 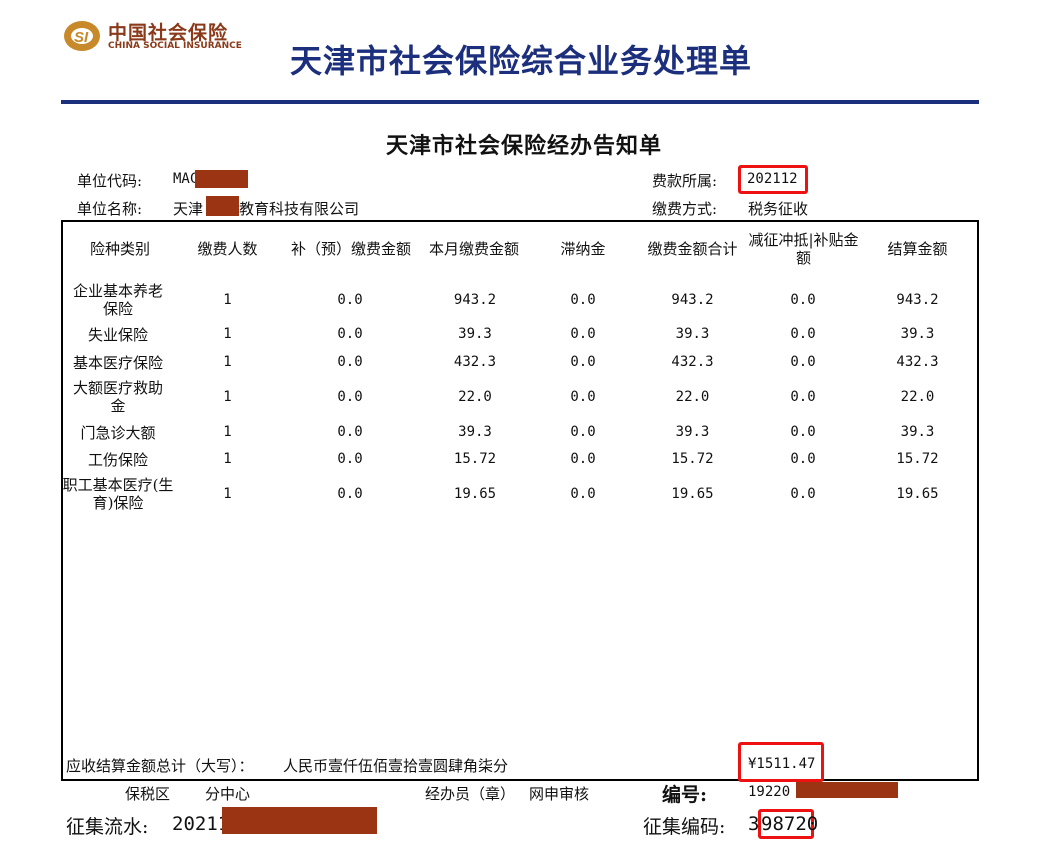 What do you see at coordinates (117, 300) in the screenshot?
I see `table-row-type: 企业基本养老保险` at bounding box center [117, 300].